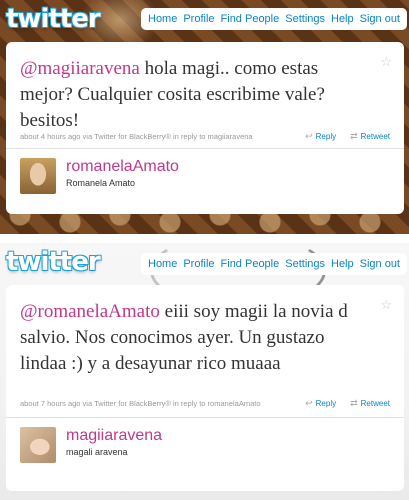 Image resolution: width=409 pixels, height=500 pixels. I want to click on tweet-author: magiiaravena magali aravena, so click(91, 445).